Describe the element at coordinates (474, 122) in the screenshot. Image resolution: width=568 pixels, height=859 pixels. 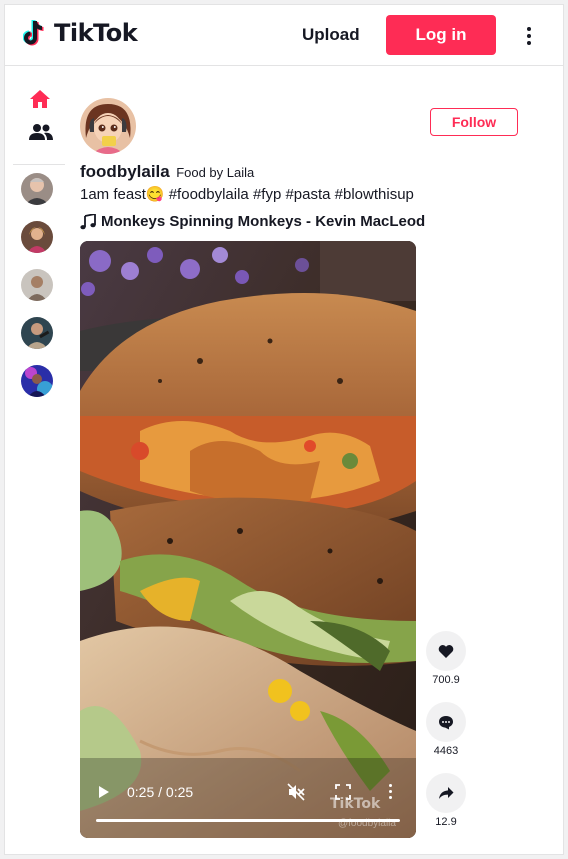
I see `follow-button: Follow` at that location.